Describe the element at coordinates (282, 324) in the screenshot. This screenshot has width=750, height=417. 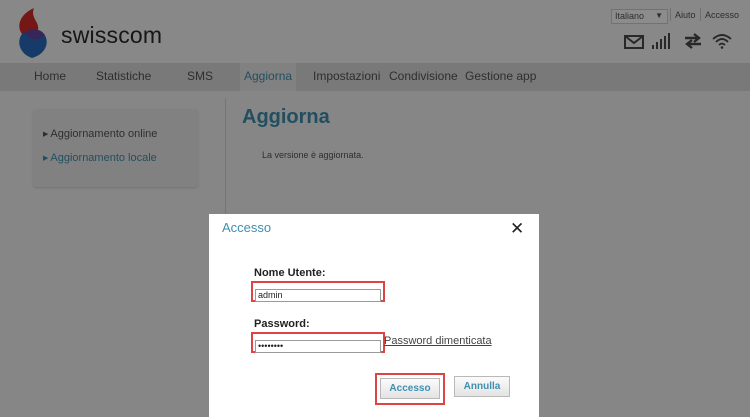
I see `password-label: Password:` at that location.